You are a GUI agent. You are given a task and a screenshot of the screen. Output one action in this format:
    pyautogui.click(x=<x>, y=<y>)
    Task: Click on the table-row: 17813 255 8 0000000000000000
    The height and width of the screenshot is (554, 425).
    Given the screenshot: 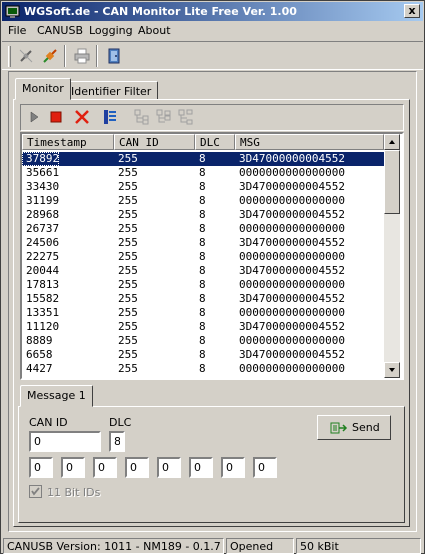 What is the action you would take?
    pyautogui.click(x=203, y=285)
    